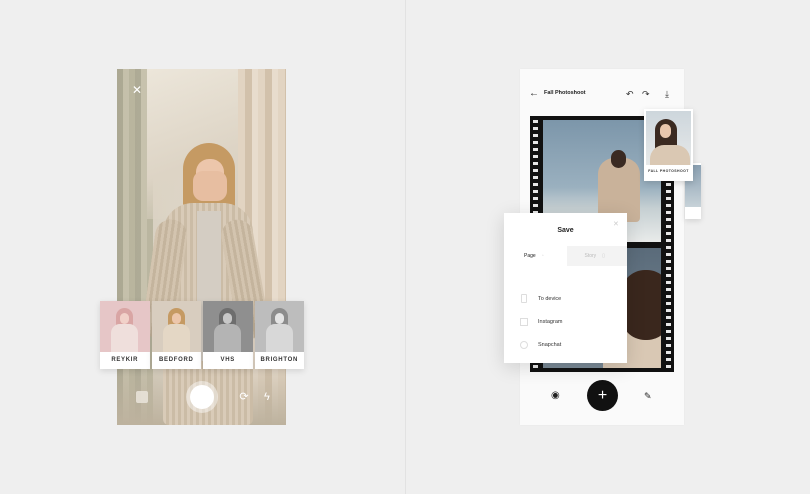  What do you see at coordinates (555, 396) in the screenshot?
I see `eye-icon: ◉` at bounding box center [555, 396].